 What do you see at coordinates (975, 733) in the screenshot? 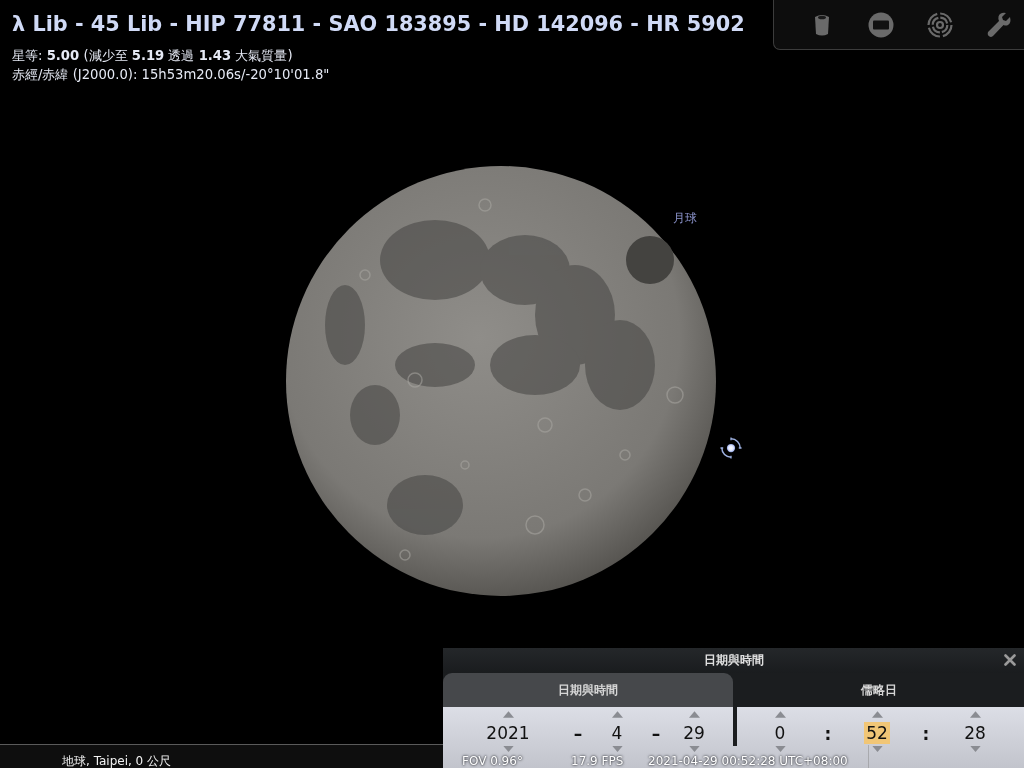
I see `spin-field: 28` at bounding box center [975, 733].